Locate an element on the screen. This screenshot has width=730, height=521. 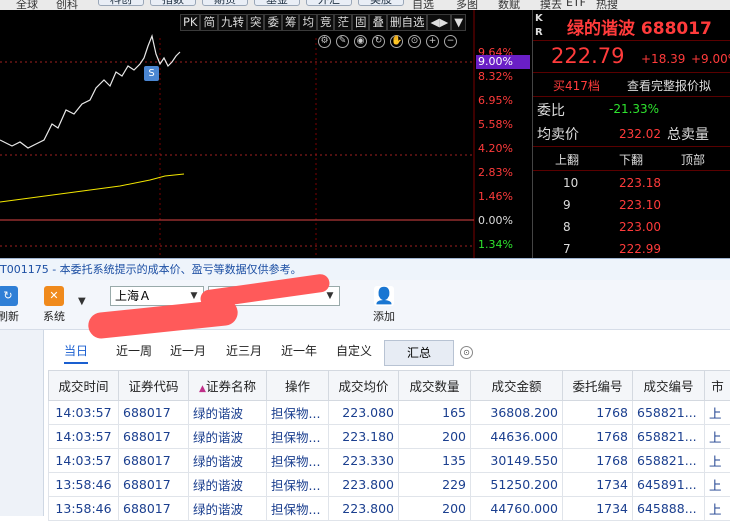
menu-data: 数赋 is located at coordinates (509, 5).